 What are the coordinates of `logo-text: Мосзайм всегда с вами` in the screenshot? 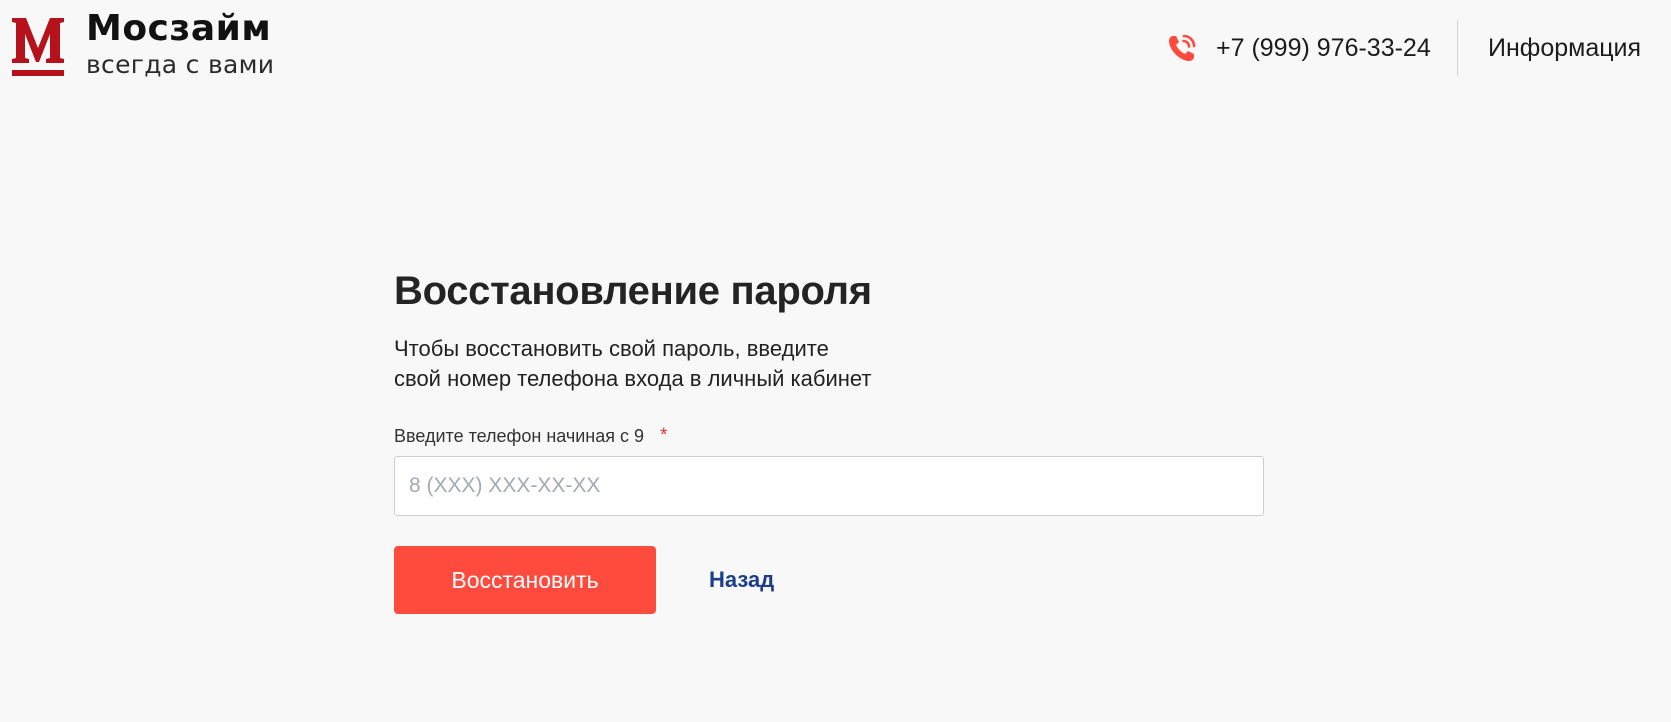 It's located at (180, 45).